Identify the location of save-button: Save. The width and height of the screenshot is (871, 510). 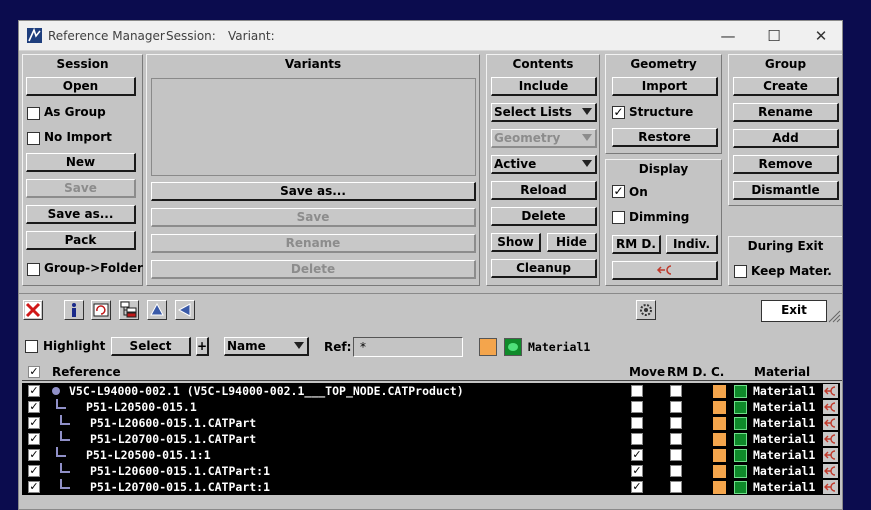
(81, 188).